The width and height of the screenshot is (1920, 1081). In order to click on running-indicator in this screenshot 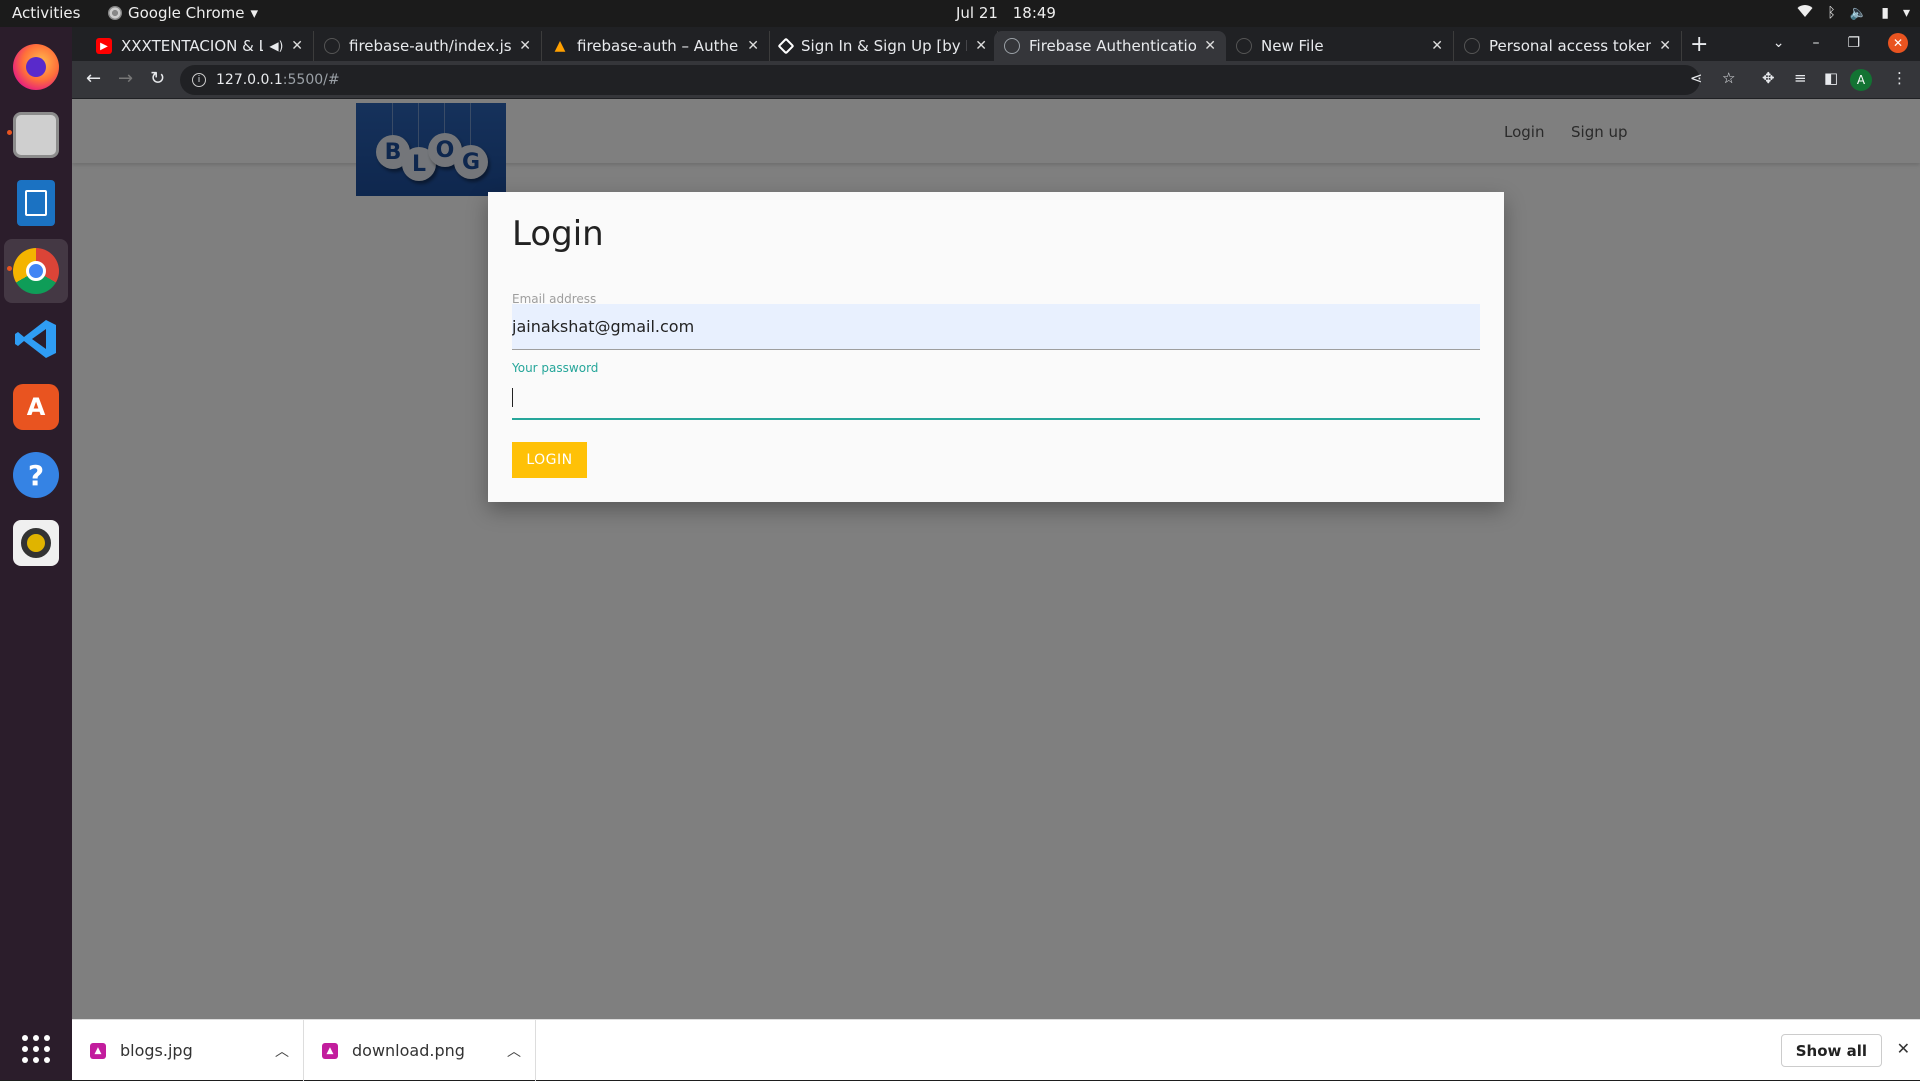, I will do `click(9, 268)`.